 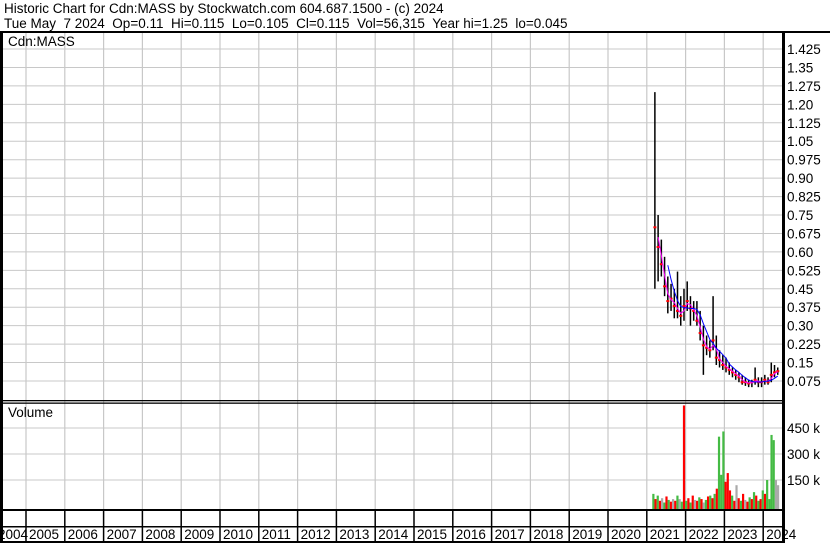 What do you see at coordinates (276, 534) in the screenshot?
I see `x-tick-label: 2011` at bounding box center [276, 534].